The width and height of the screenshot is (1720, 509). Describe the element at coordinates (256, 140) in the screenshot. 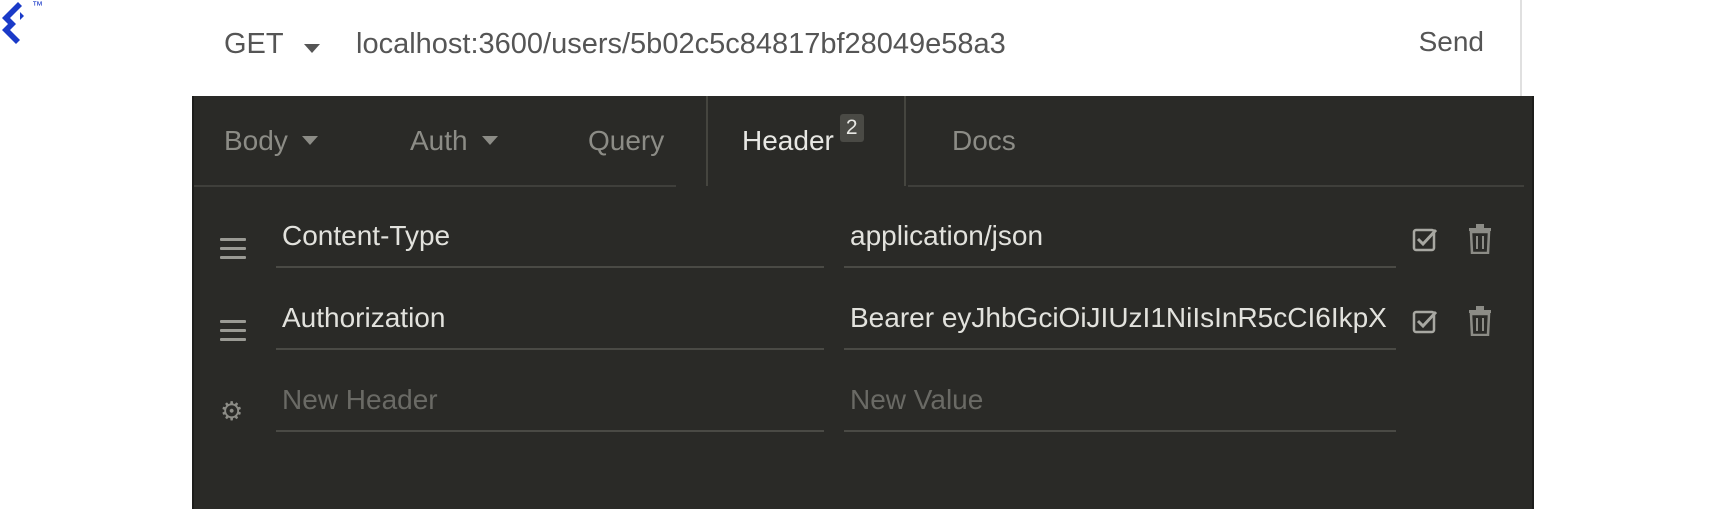

I see `tab-body-label: Body` at that location.